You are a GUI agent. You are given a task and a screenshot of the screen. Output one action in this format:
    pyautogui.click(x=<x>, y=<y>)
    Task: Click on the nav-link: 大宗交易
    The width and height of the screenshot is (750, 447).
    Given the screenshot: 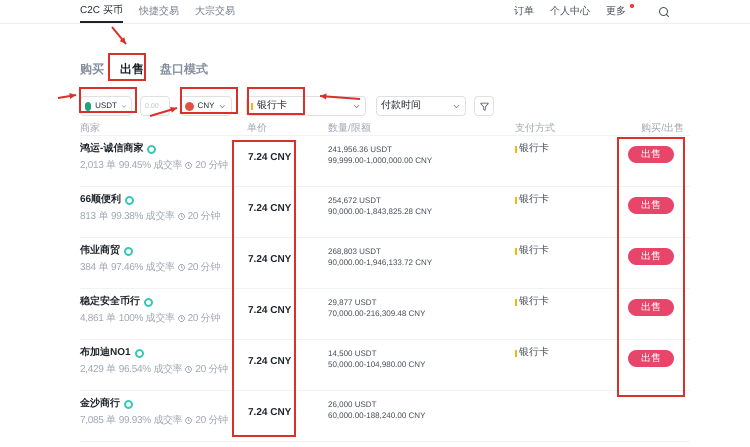 What is the action you would take?
    pyautogui.click(x=214, y=11)
    